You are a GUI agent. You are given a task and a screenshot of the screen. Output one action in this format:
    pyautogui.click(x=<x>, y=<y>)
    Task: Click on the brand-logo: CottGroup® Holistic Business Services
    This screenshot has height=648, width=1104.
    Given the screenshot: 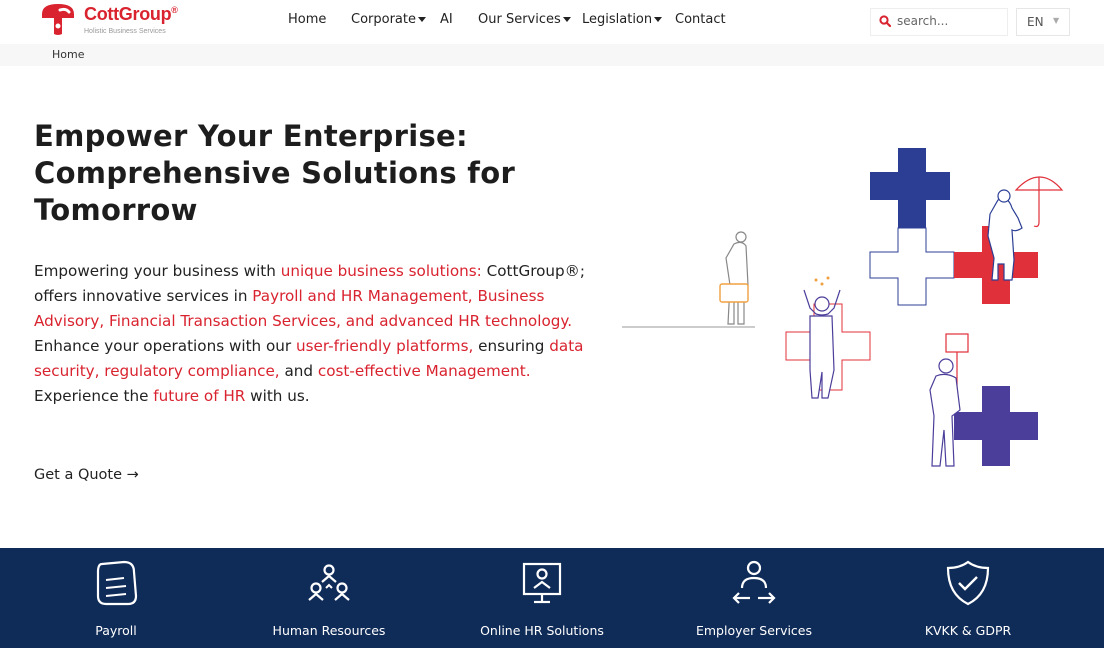 What is the action you would take?
    pyautogui.click(x=118, y=22)
    